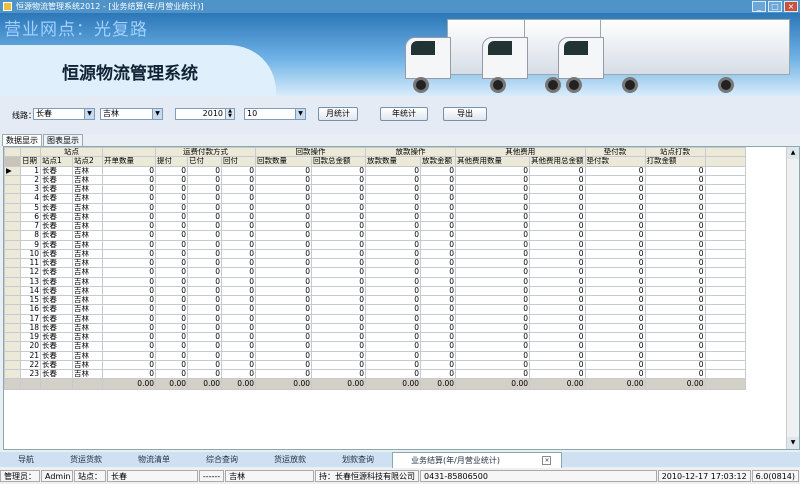  Describe the element at coordinates (675, 161) in the screenshot. I see `col-header-transfer-amount: 打款金额` at that location.